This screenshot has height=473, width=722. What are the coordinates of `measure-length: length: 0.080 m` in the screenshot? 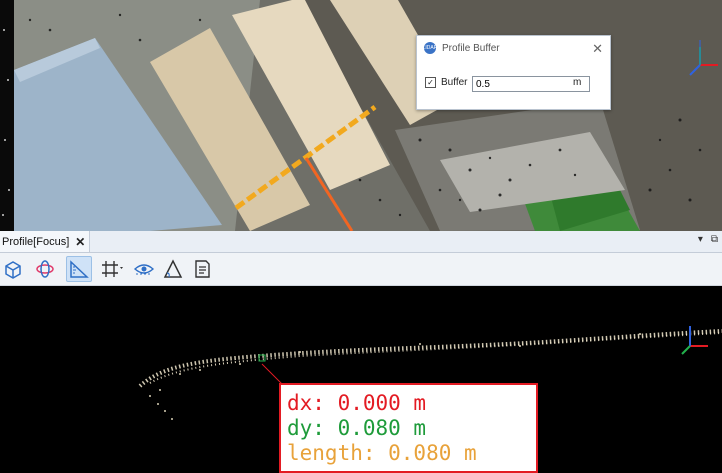 It's located at (382, 453).